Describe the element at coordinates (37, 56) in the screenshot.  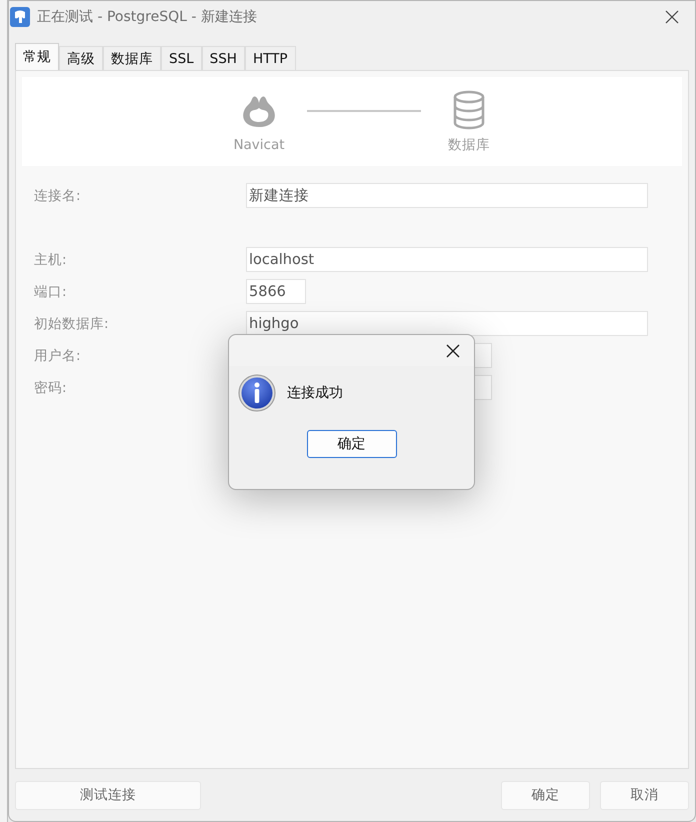
I see `tab: 常规` at that location.